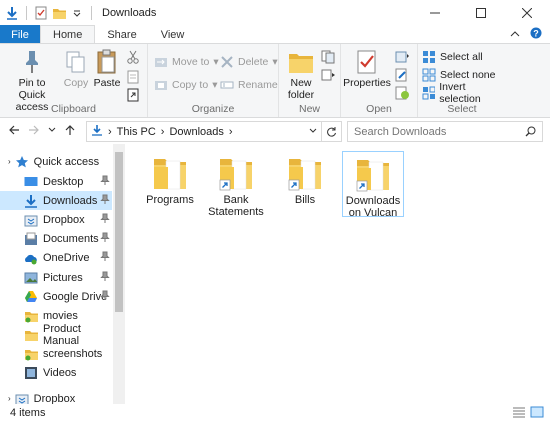  Describe the element at coordinates (70, 131) in the screenshot. I see `up-arrow-icon` at that location.